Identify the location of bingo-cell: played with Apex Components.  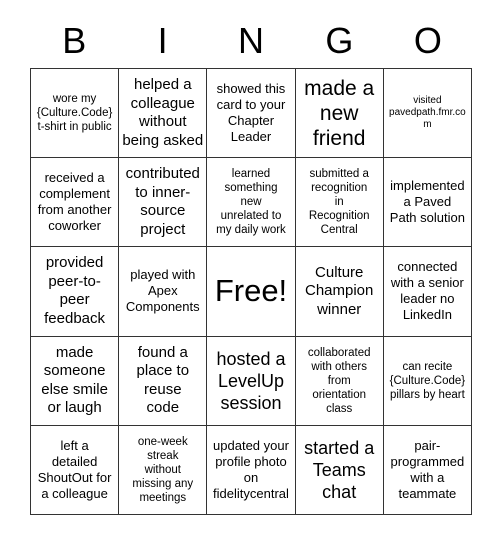
(163, 292).